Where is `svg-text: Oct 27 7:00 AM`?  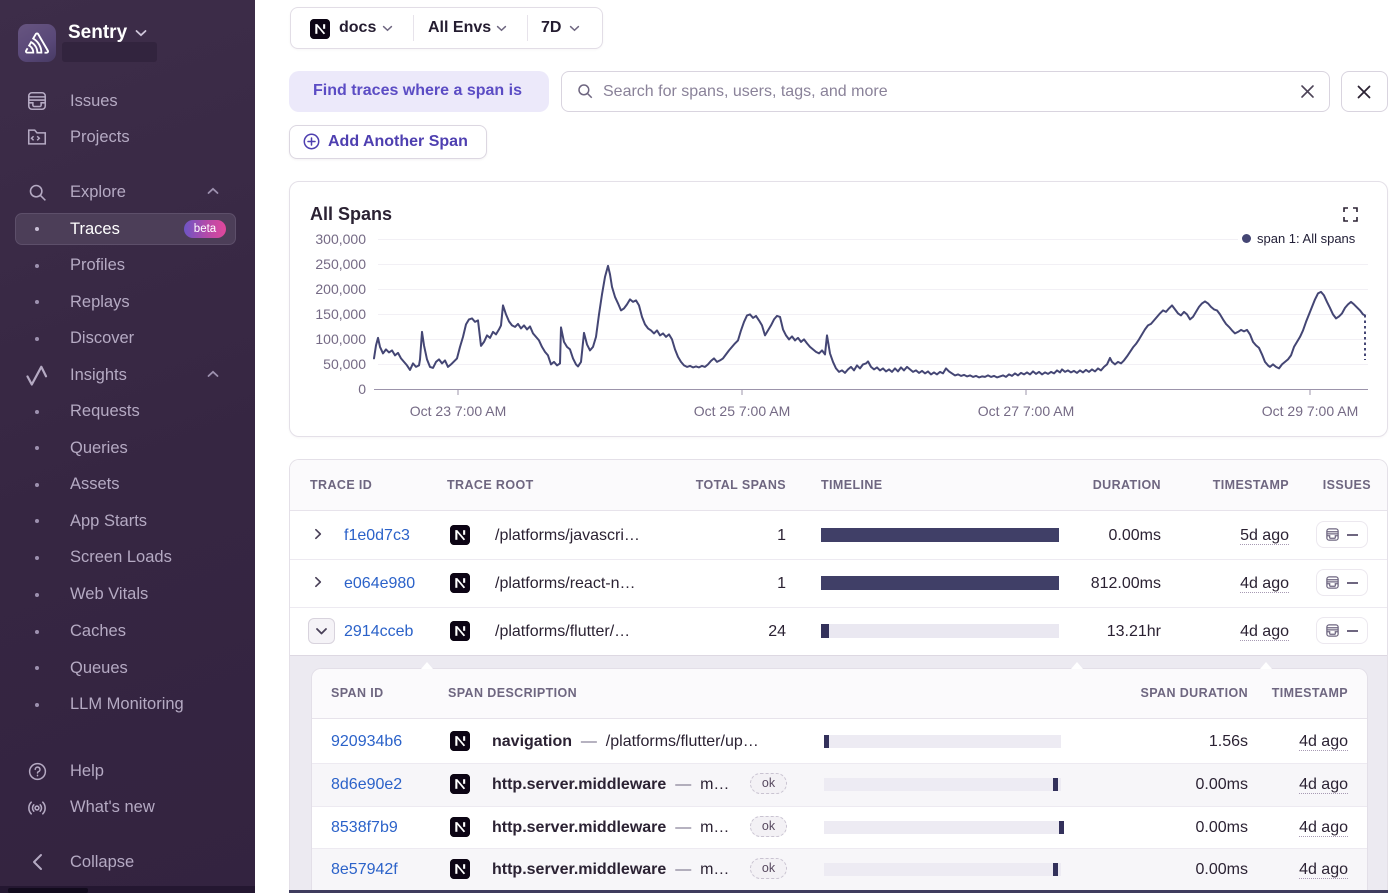
svg-text: Oct 27 7:00 AM is located at coordinates (1026, 411).